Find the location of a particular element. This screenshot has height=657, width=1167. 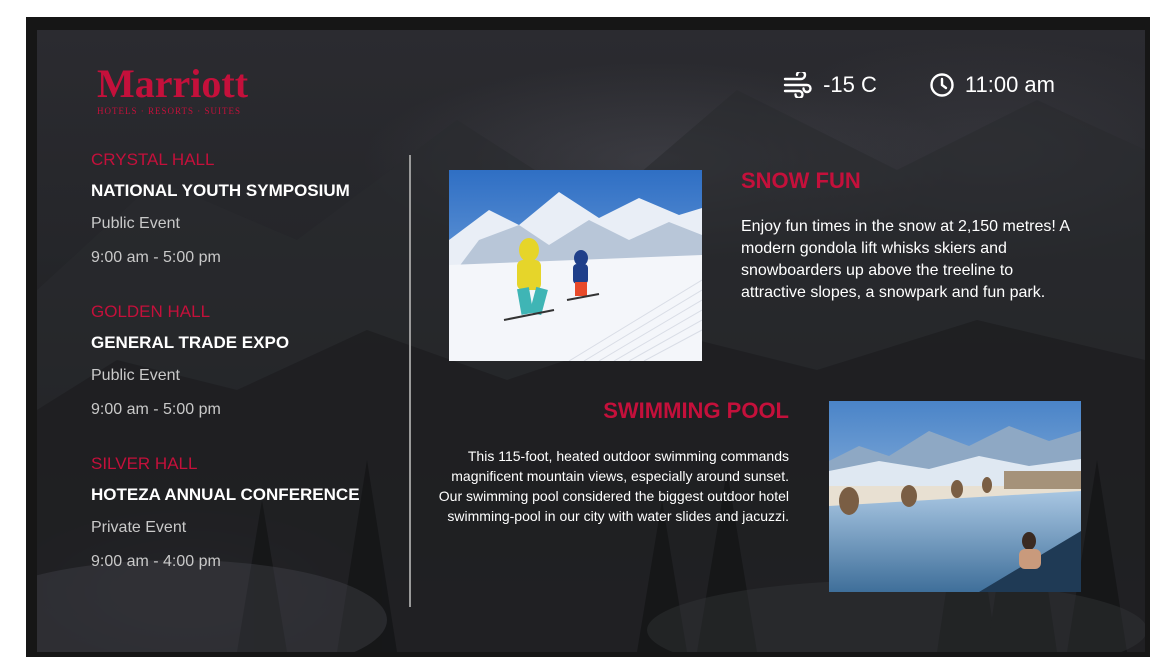

temperature: -15 C is located at coordinates (850, 84).